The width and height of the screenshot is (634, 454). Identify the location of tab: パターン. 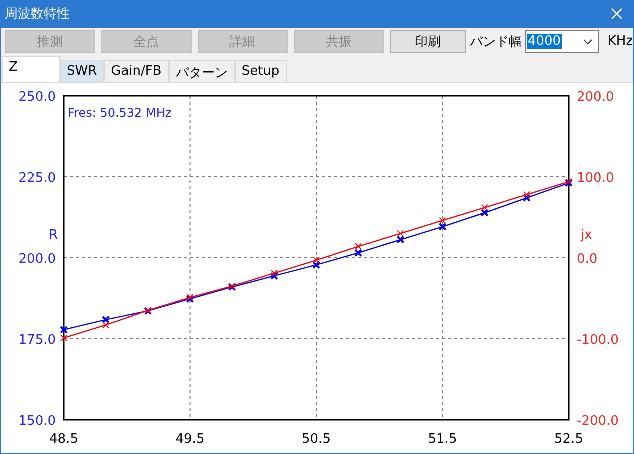
(201, 71).